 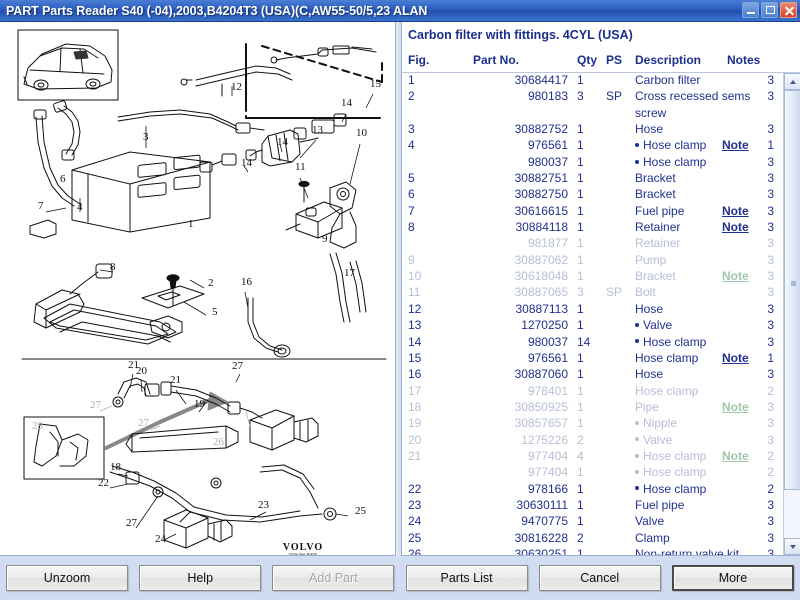 What do you see at coordinates (593, 441) in the screenshot?
I see `table-row: 20 1275226 2 Valve 3` at bounding box center [593, 441].